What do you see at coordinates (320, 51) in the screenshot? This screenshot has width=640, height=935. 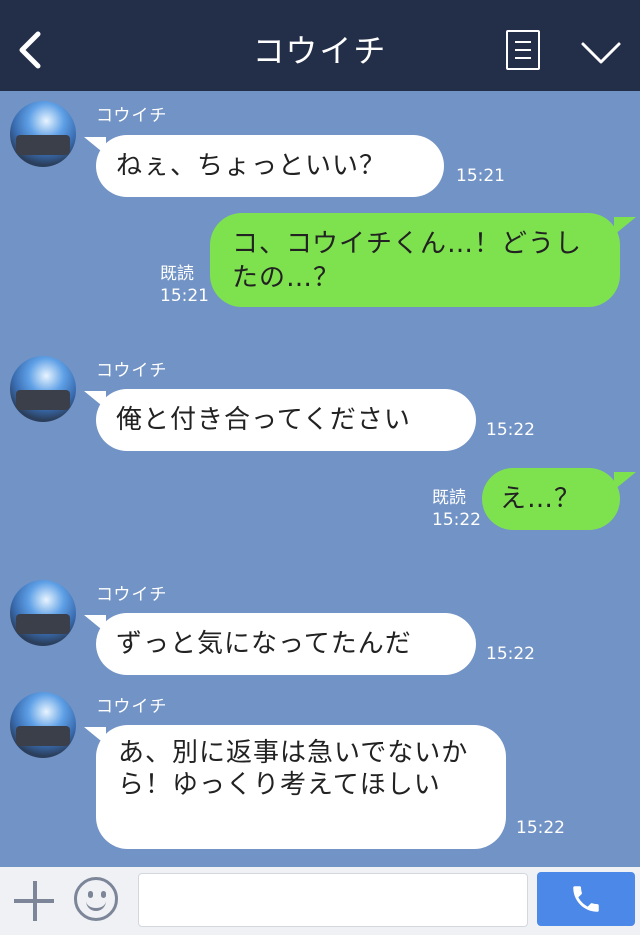 I see `chat-title: コウイチ` at bounding box center [320, 51].